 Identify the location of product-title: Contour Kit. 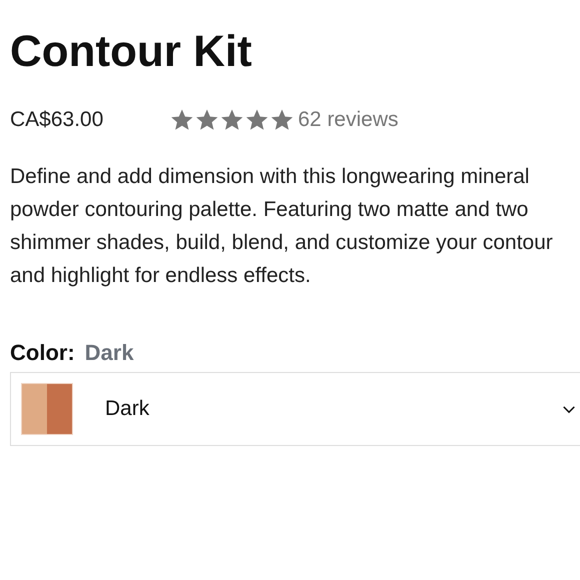
(131, 52).